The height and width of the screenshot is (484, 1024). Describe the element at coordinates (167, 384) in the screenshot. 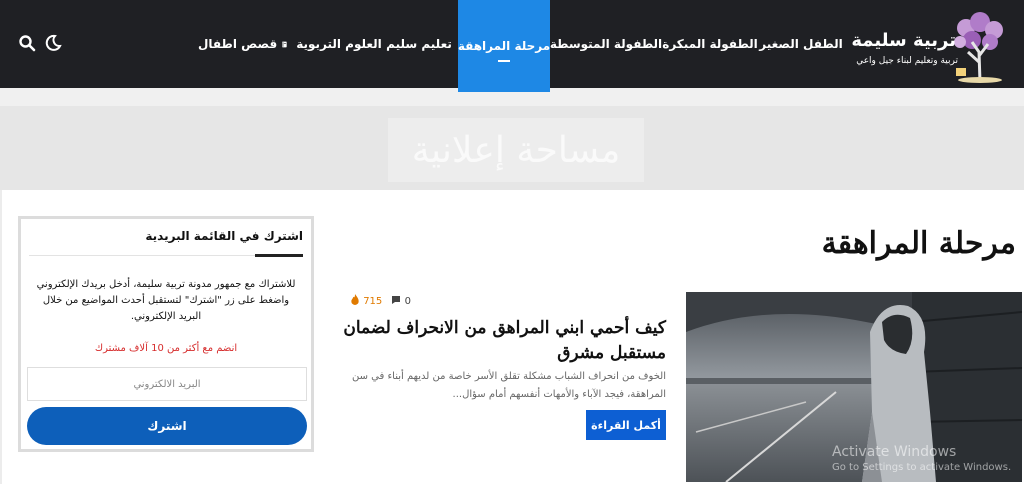

I see `email-input` at that location.